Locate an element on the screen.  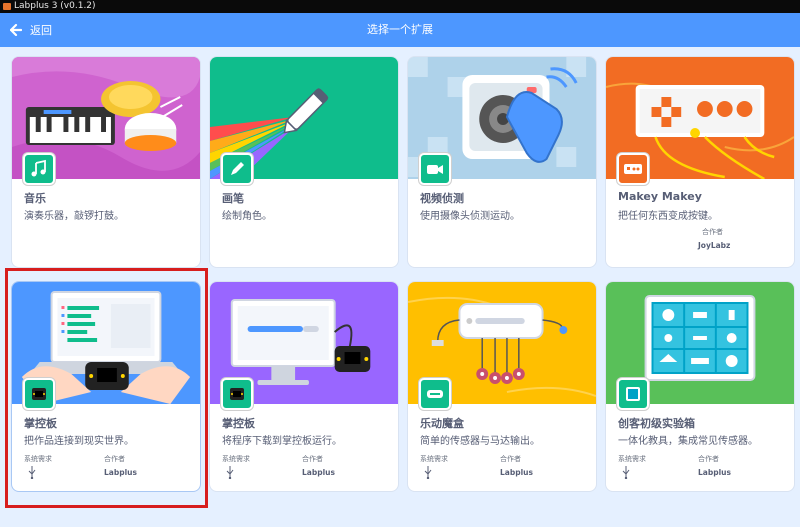
page-title: 选择一个扩展 is located at coordinates (400, 29).